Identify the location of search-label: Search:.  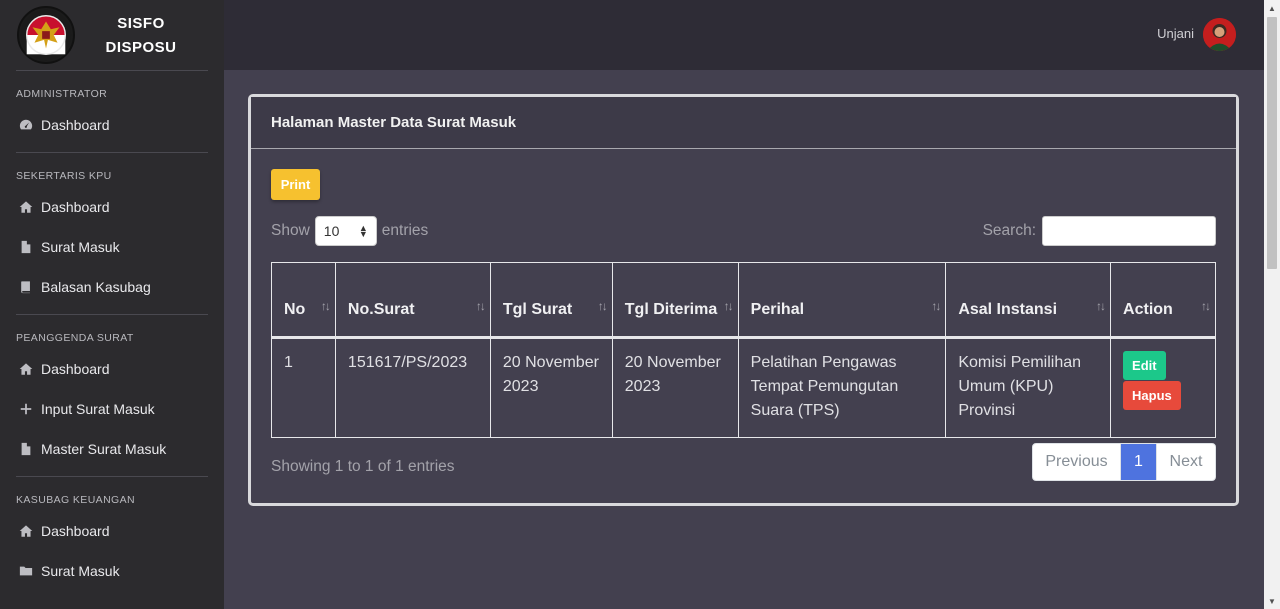
(1009, 230).